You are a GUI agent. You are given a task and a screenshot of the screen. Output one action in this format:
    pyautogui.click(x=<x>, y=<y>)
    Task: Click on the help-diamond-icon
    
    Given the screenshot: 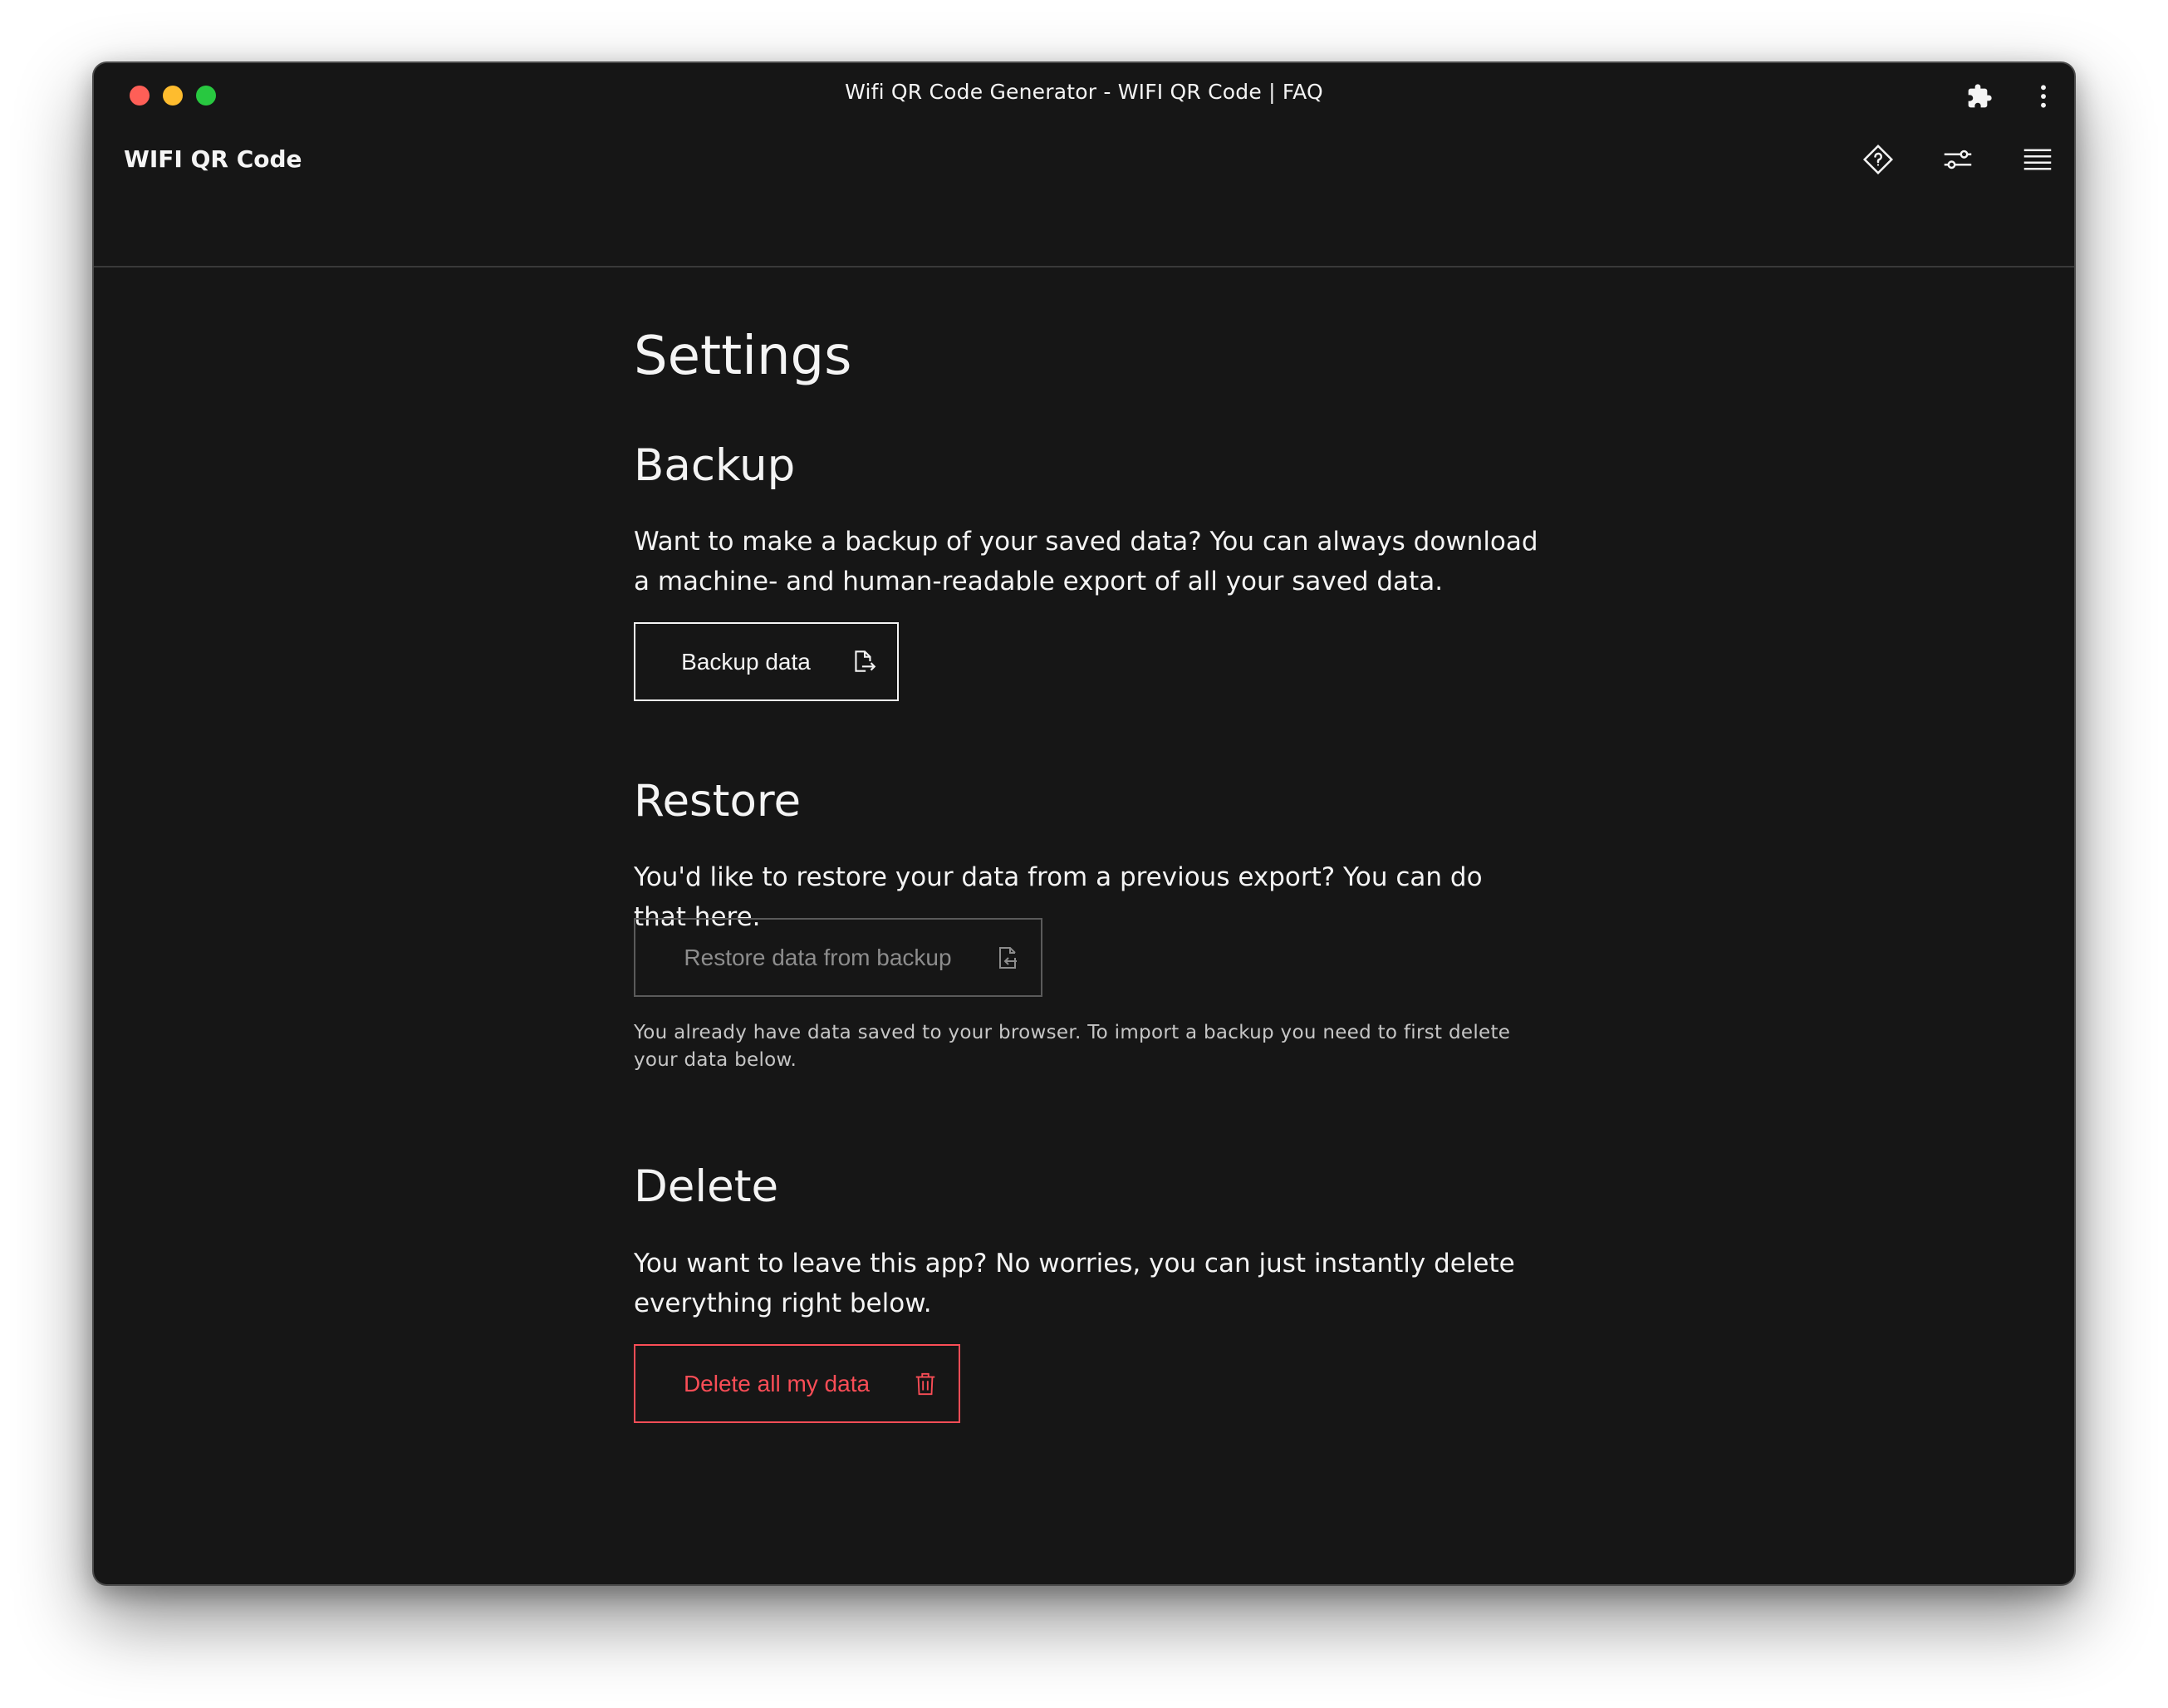 What is the action you would take?
    pyautogui.click(x=1878, y=159)
    